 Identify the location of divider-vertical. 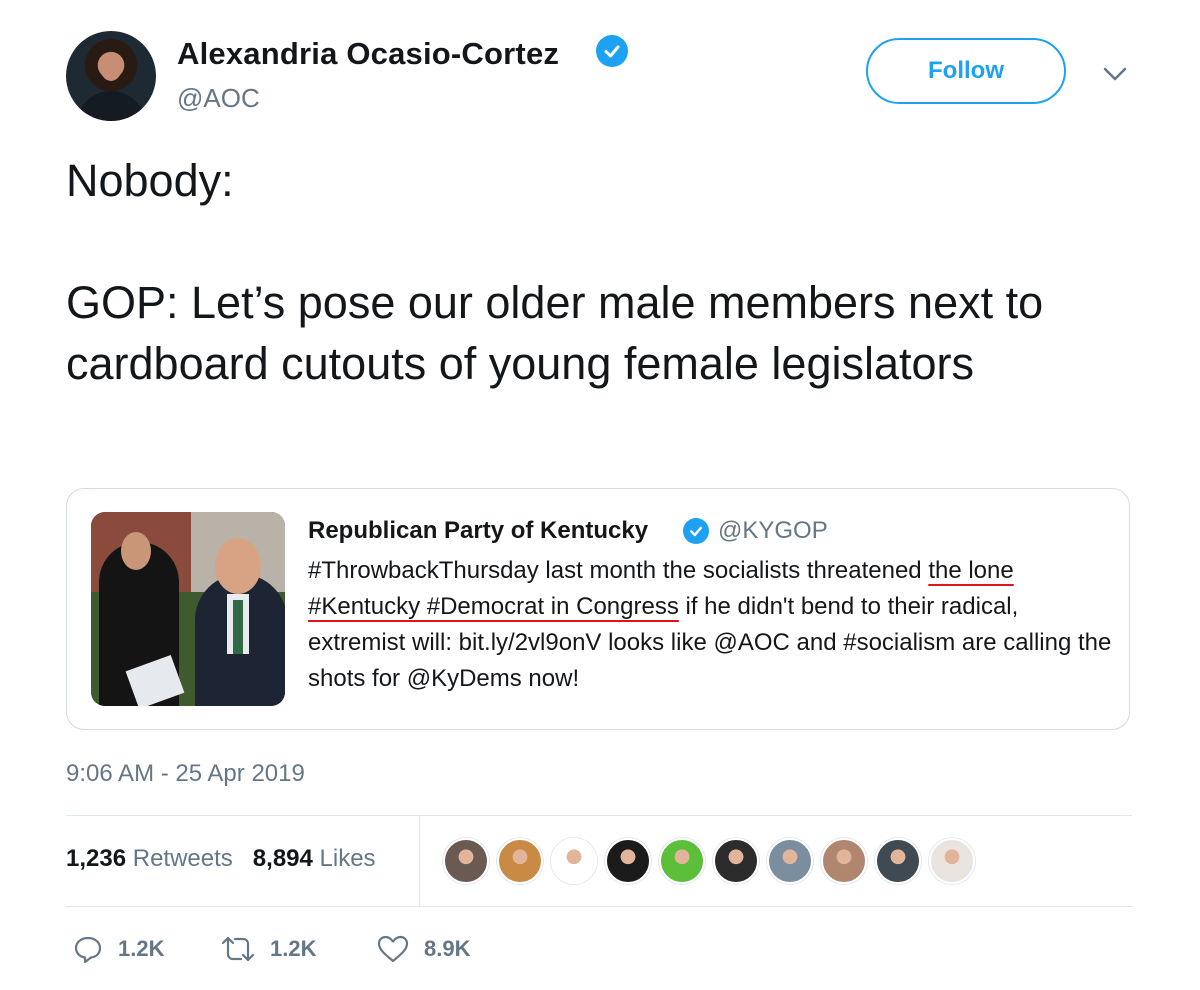
(419, 861).